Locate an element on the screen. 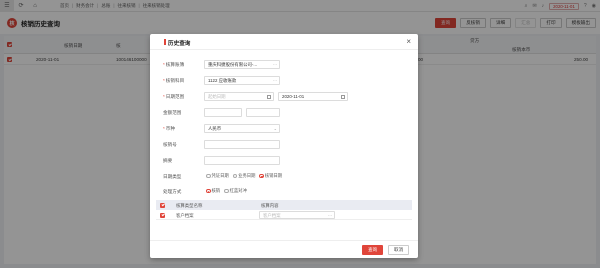 The height and width of the screenshot is (268, 600). method-radio-group: 核销 红蓝对冲 is located at coordinates (226, 191).